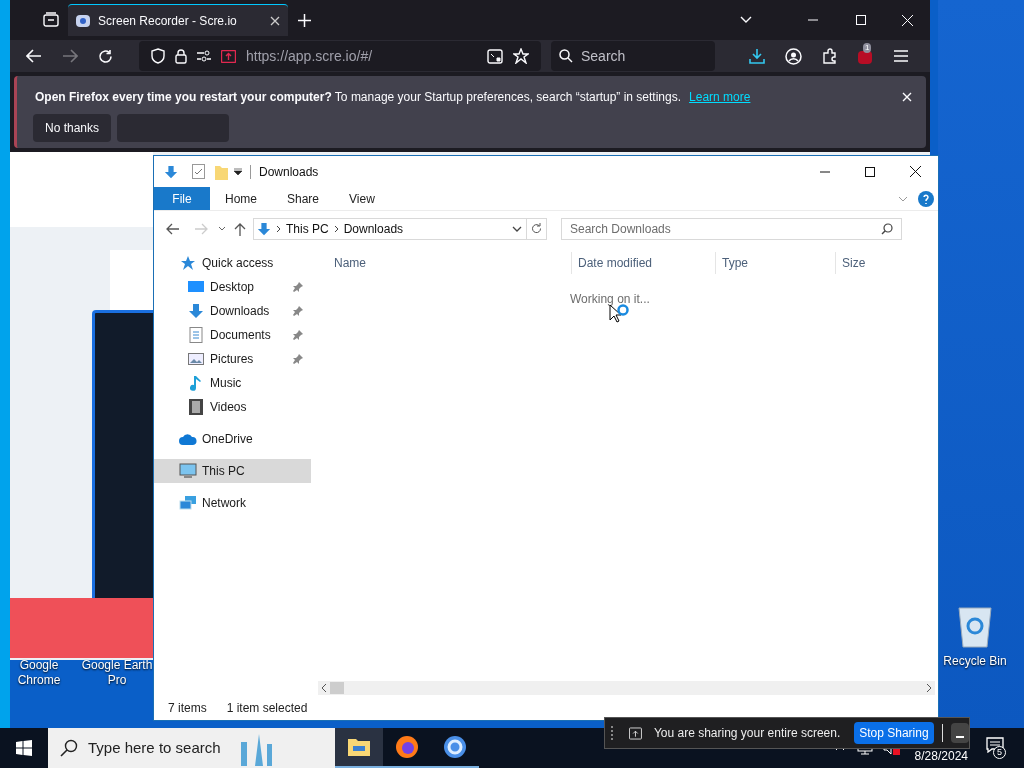 Image resolution: width=1024 pixels, height=768 pixels. I want to click on ribbon-tab: View, so click(362, 198).